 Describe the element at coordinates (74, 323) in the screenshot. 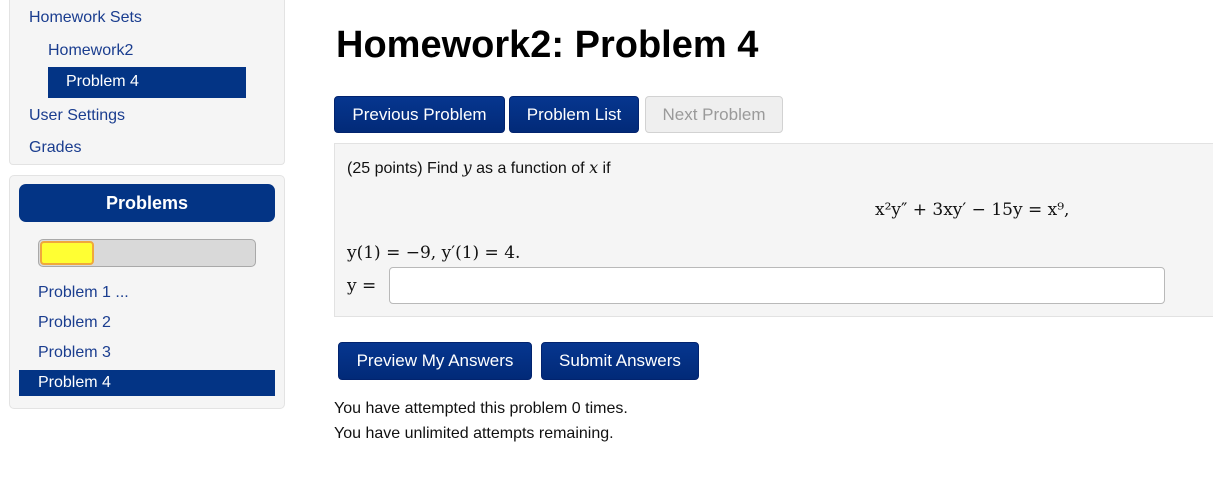

I see `problem-link-2: Problem 2` at that location.